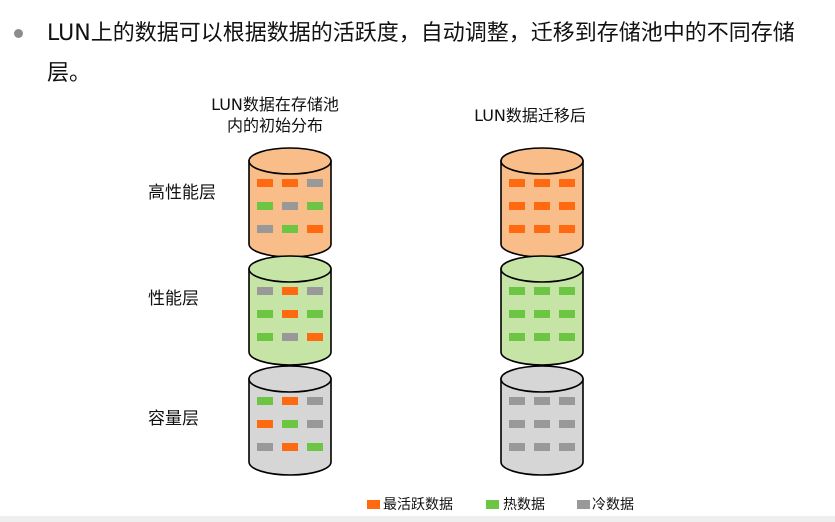  What do you see at coordinates (524, 505) in the screenshot?
I see `legend-label-hot: 热数据` at bounding box center [524, 505].